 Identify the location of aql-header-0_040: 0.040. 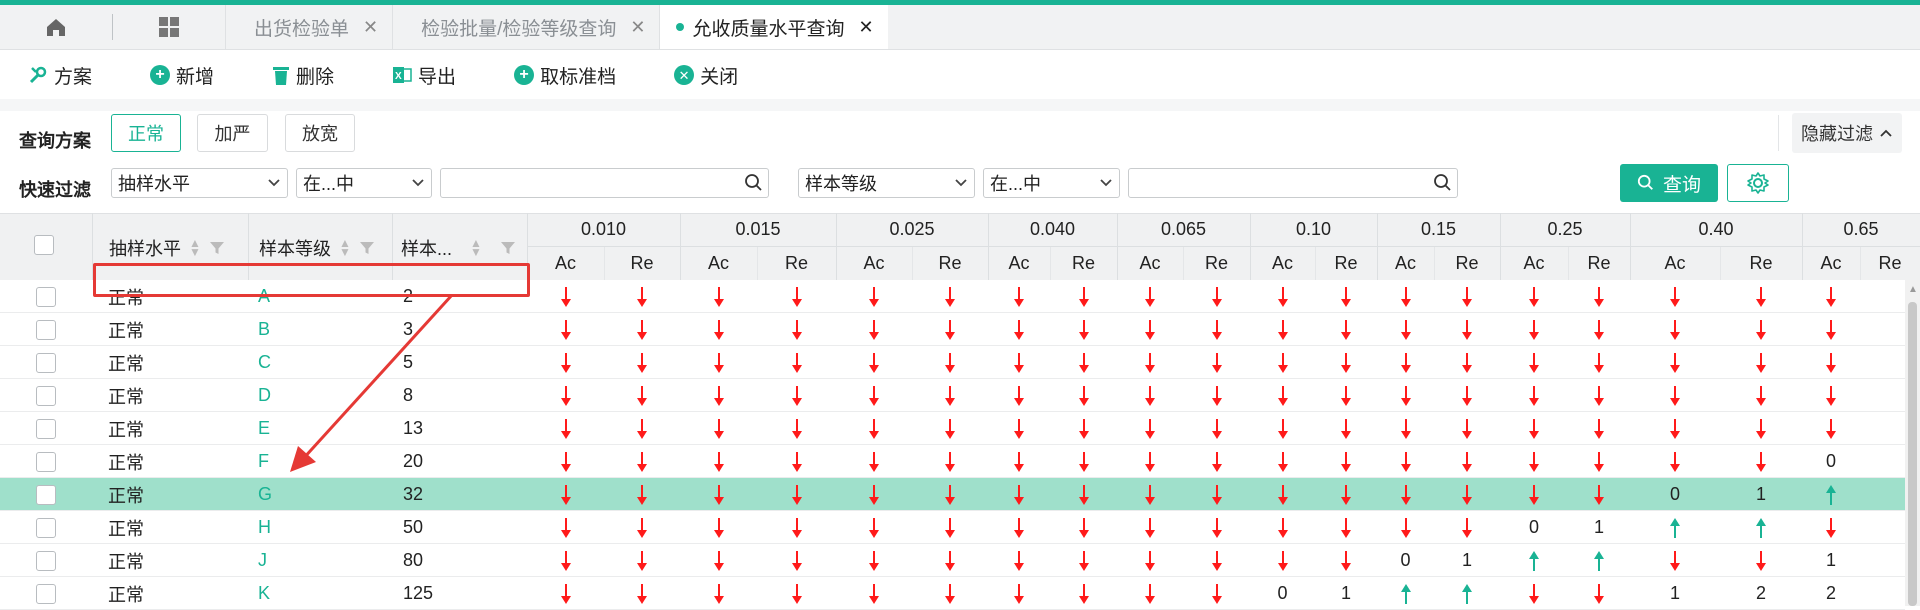
(1052, 229).